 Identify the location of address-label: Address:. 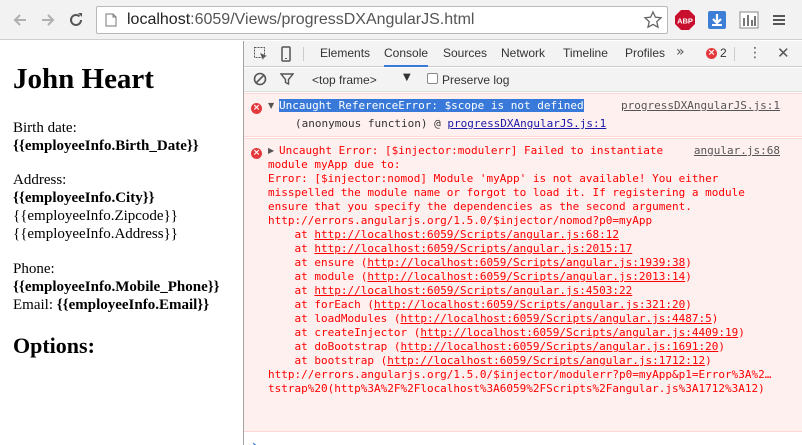
(40, 180).